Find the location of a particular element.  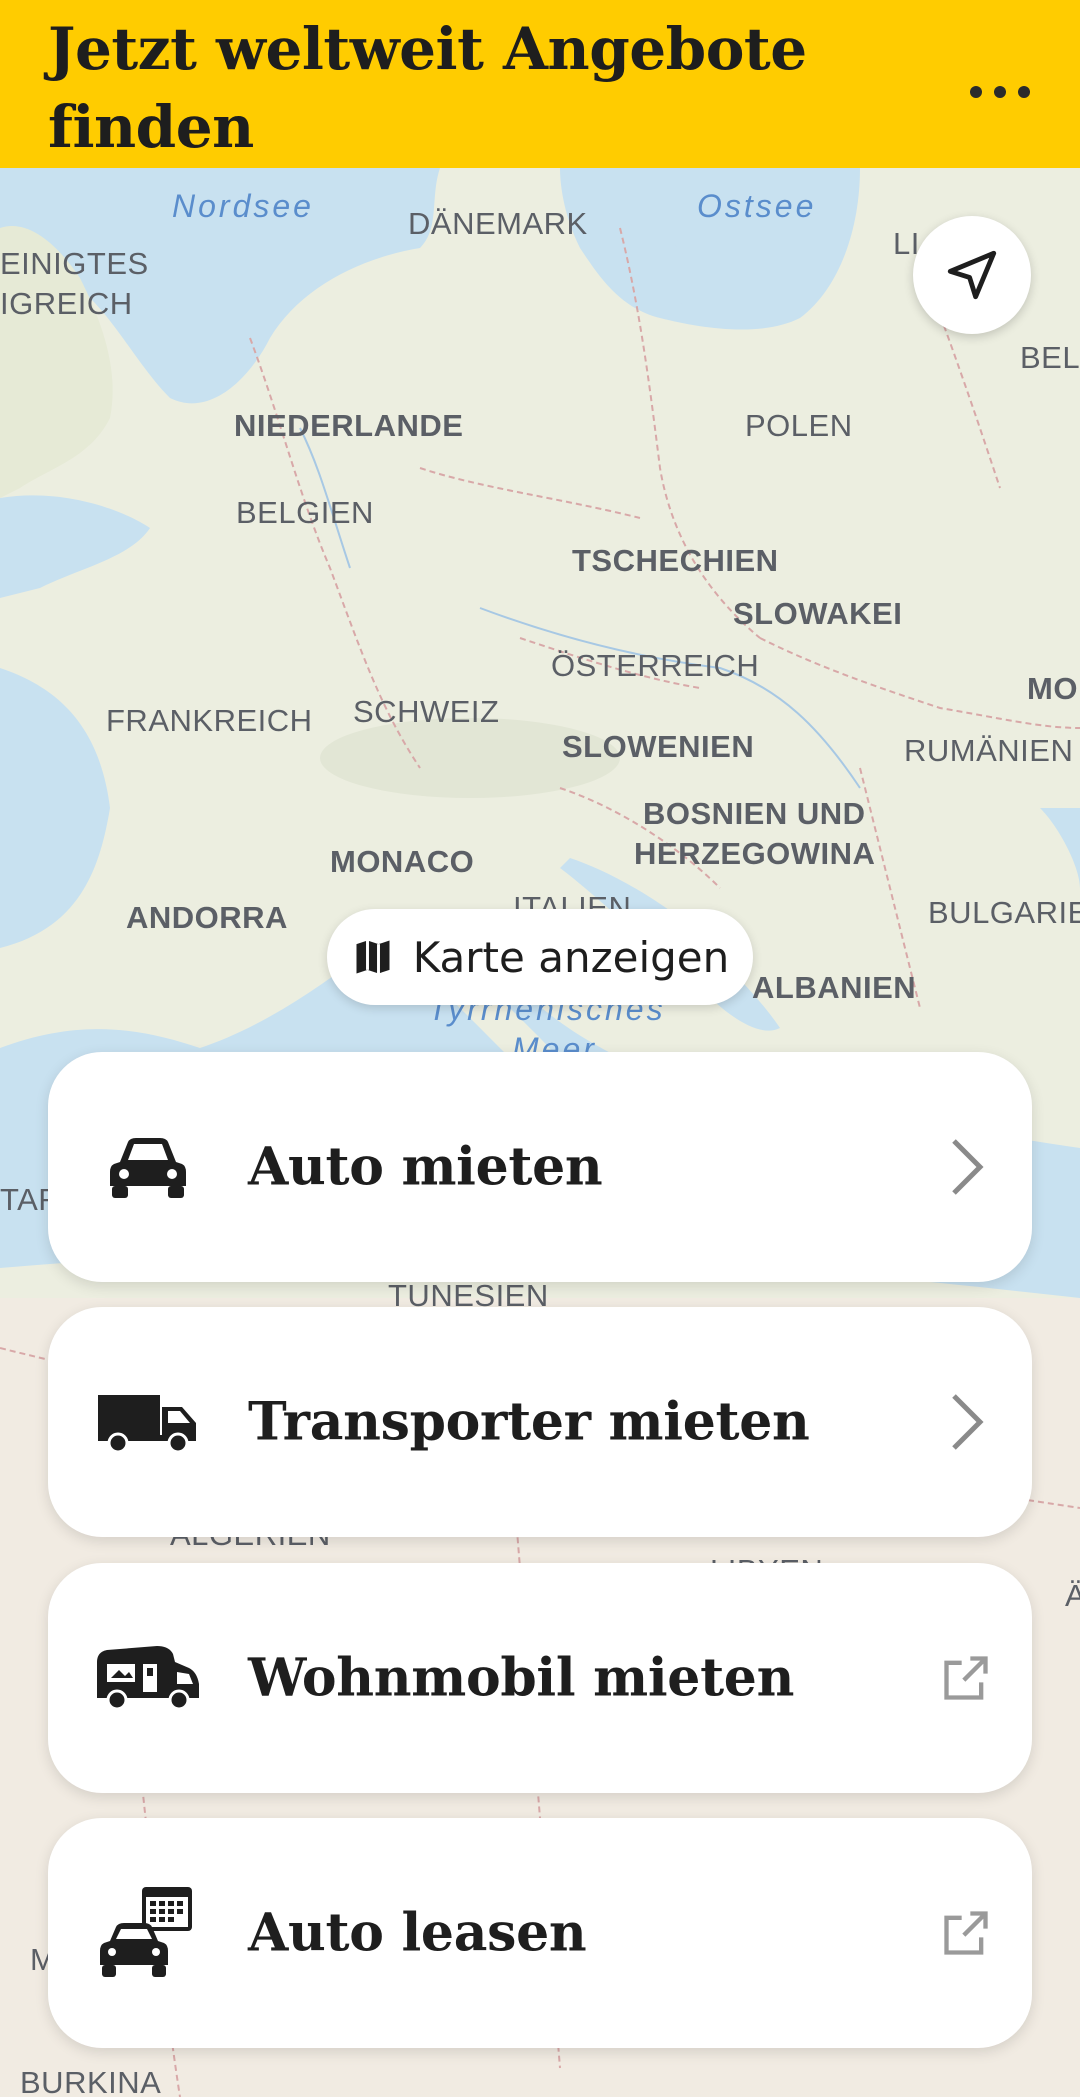

option-label: Wohnmobil mieten is located at coordinates (521, 1678).